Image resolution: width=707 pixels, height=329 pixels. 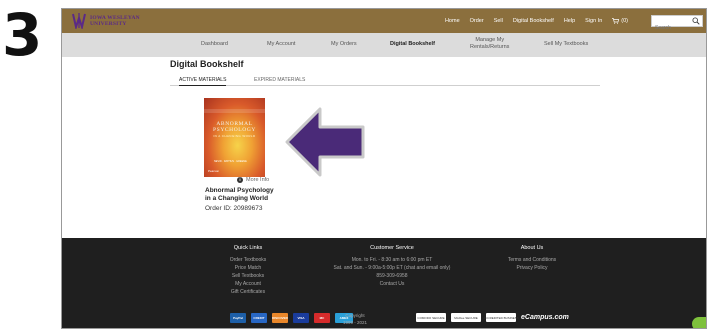 What do you see at coordinates (672, 28) in the screenshot?
I see `search-input` at bounding box center [672, 28].